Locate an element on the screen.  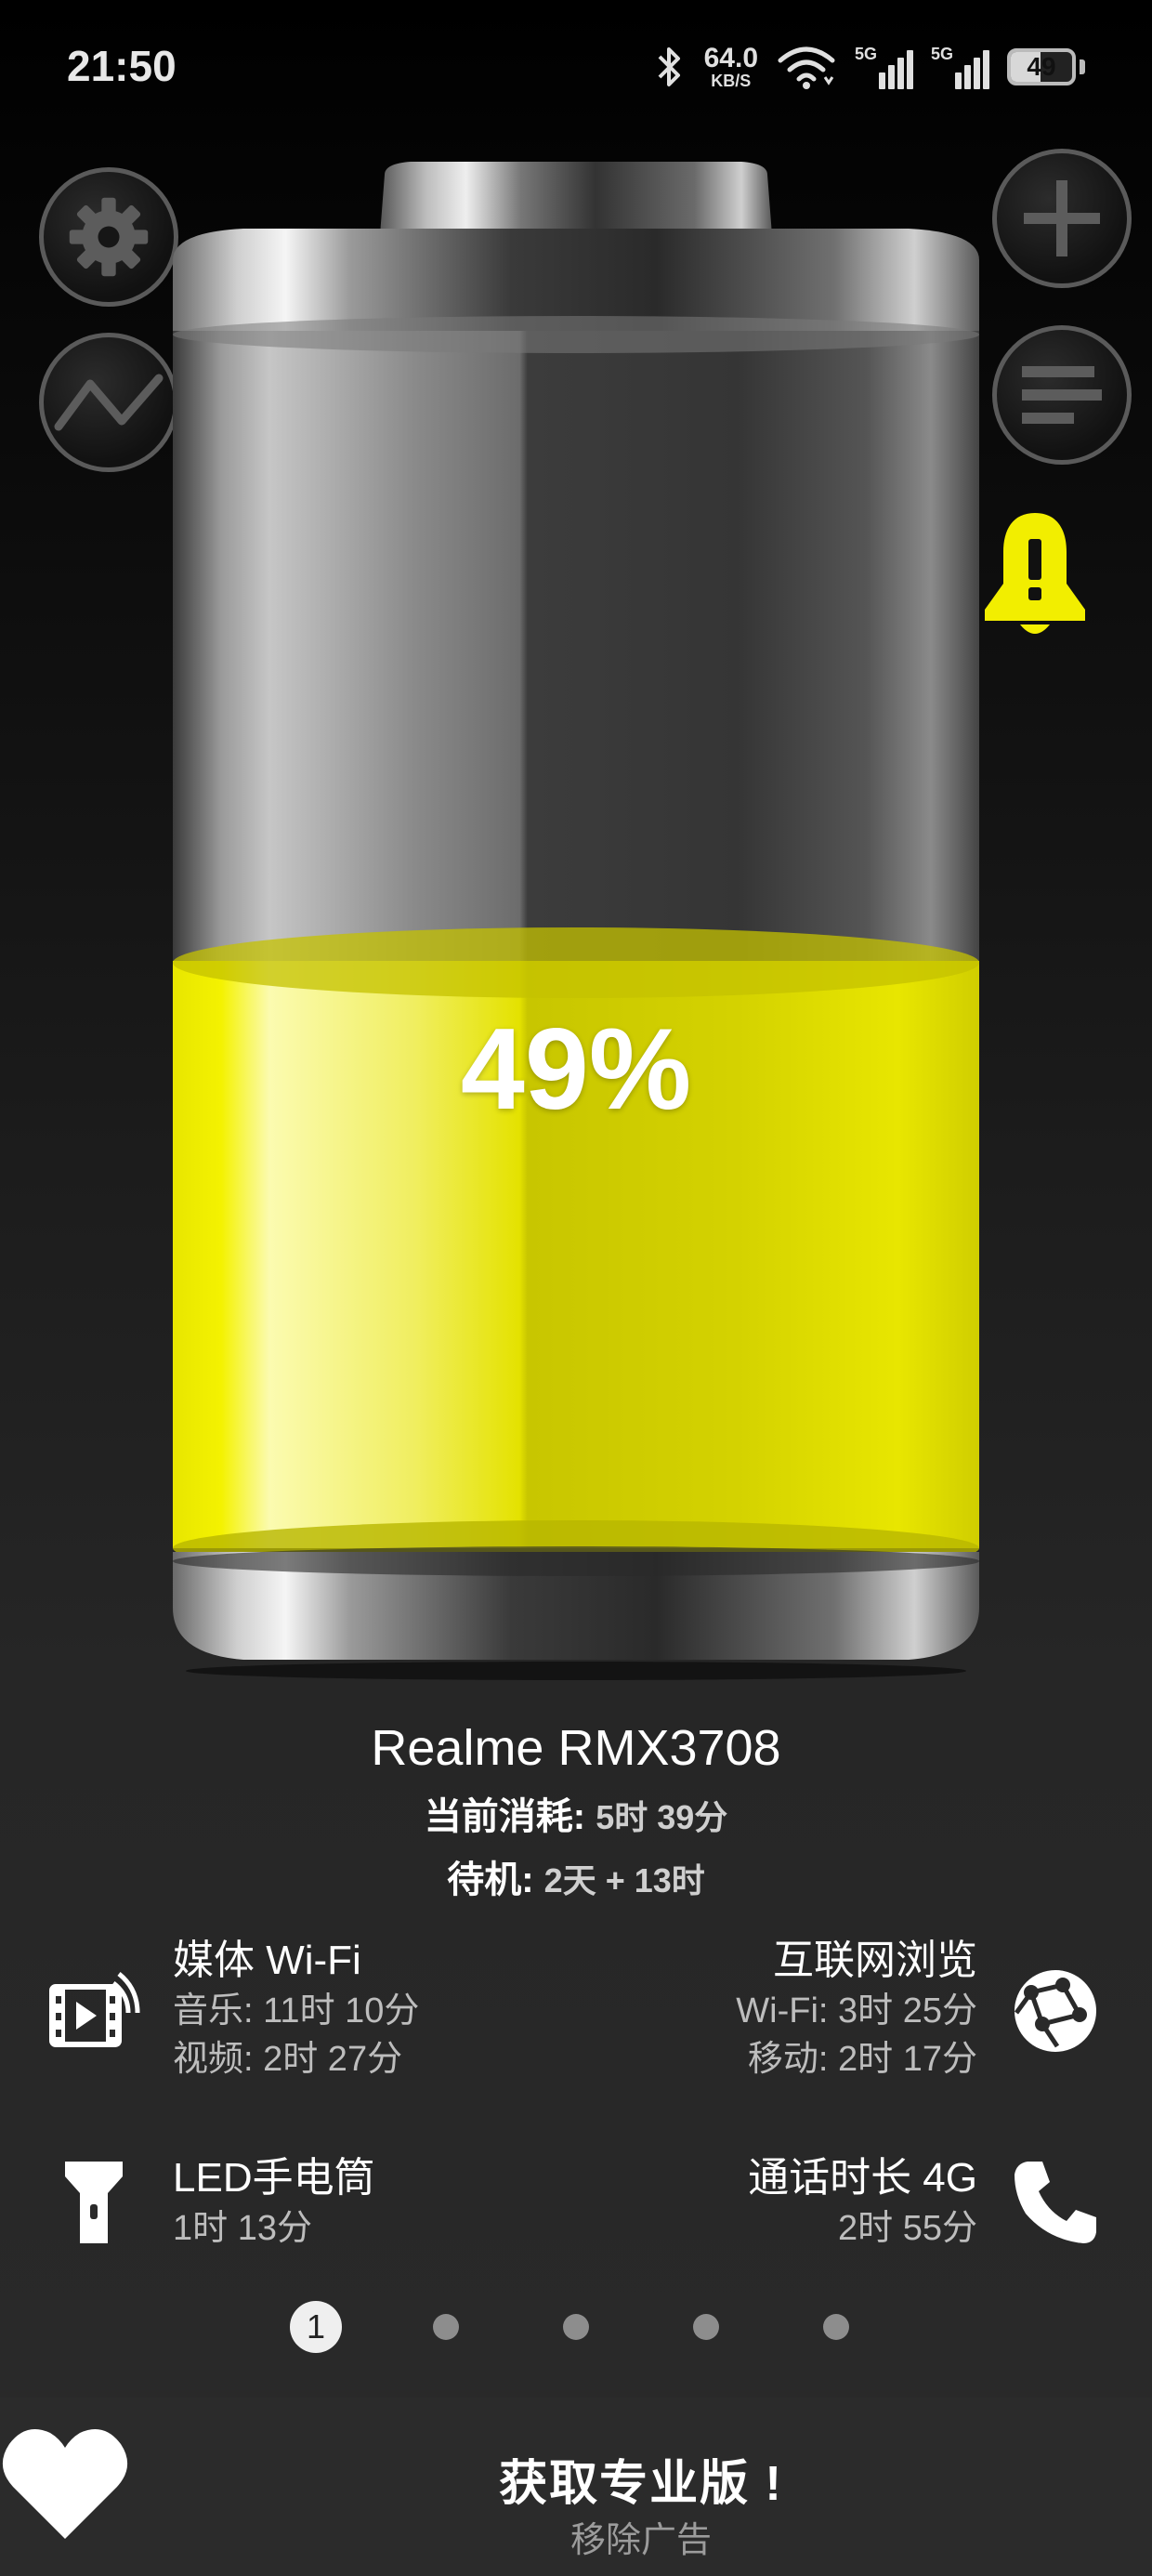
usage-media-title: 媒体 Wi-Fi is located at coordinates (267, 1960).